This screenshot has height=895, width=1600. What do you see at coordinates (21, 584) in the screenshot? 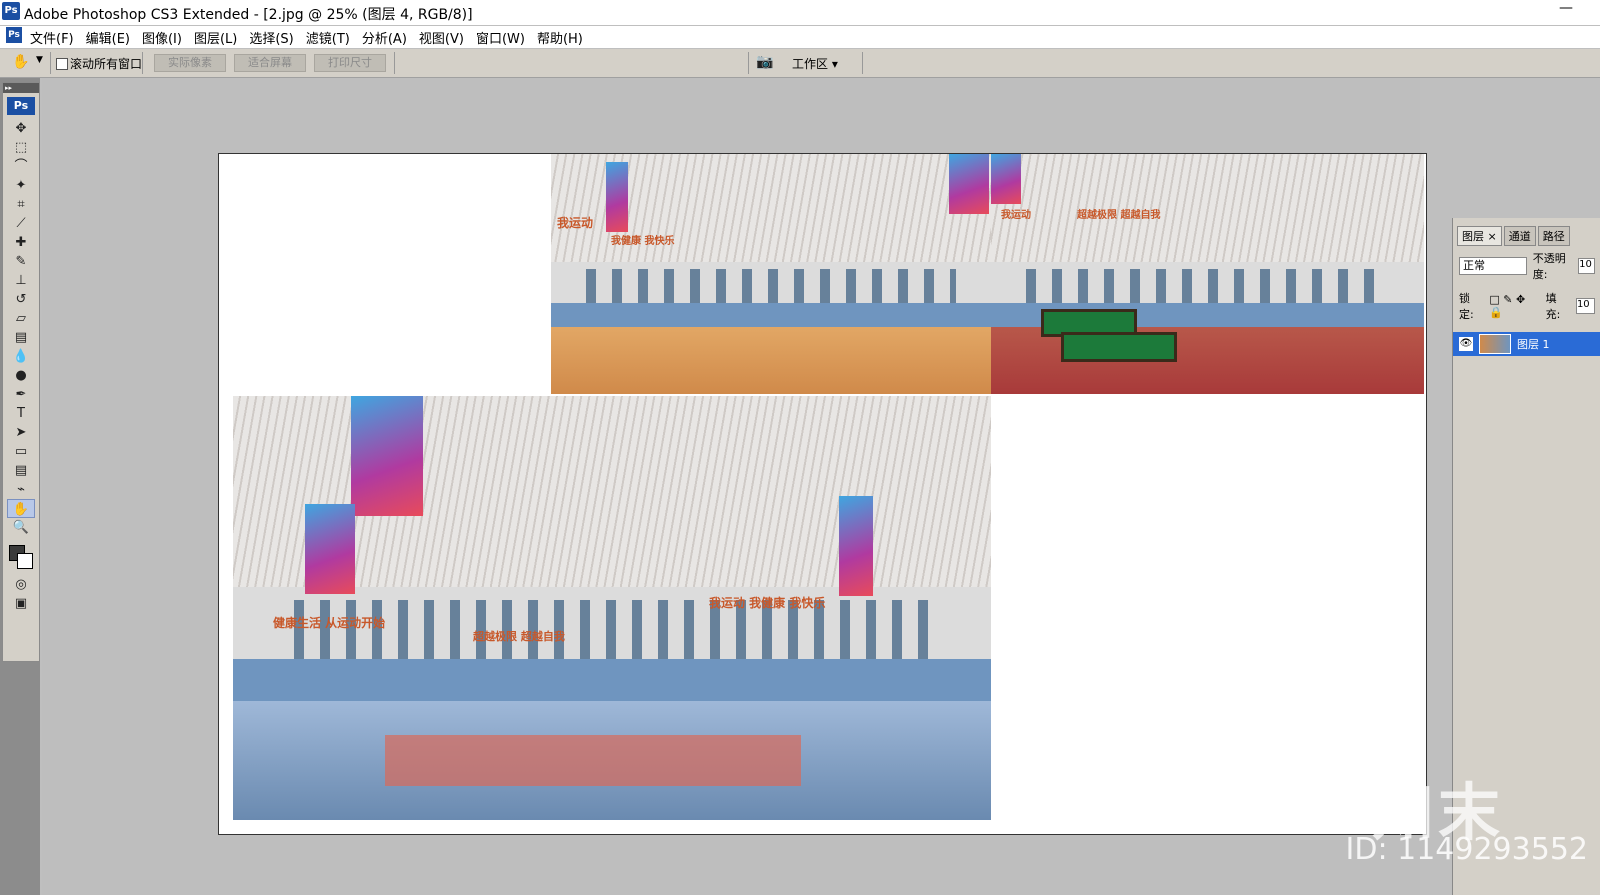
I see `quick-mask-icon: ◎` at bounding box center [21, 584].